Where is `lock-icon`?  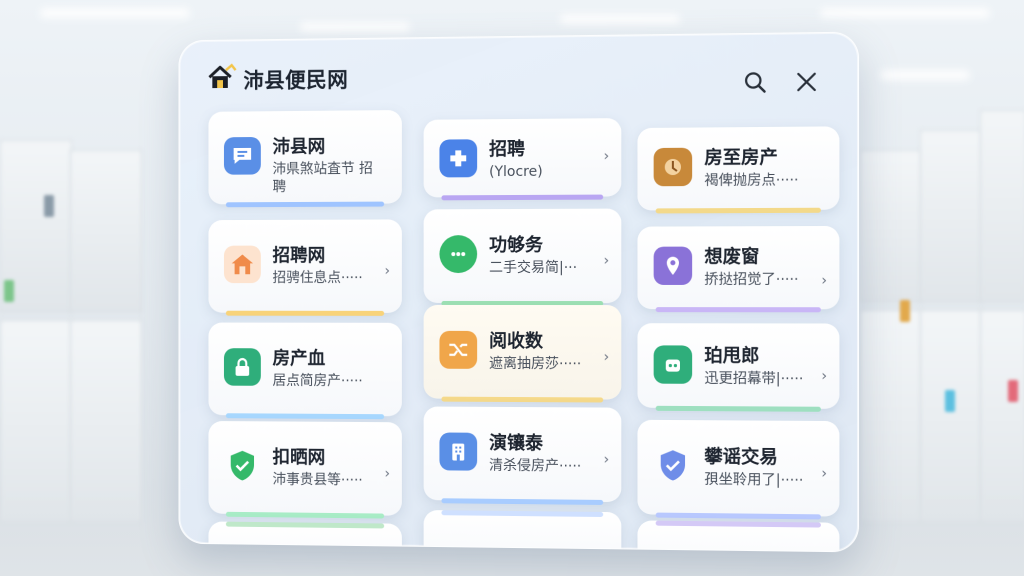
lock-icon is located at coordinates (242, 367).